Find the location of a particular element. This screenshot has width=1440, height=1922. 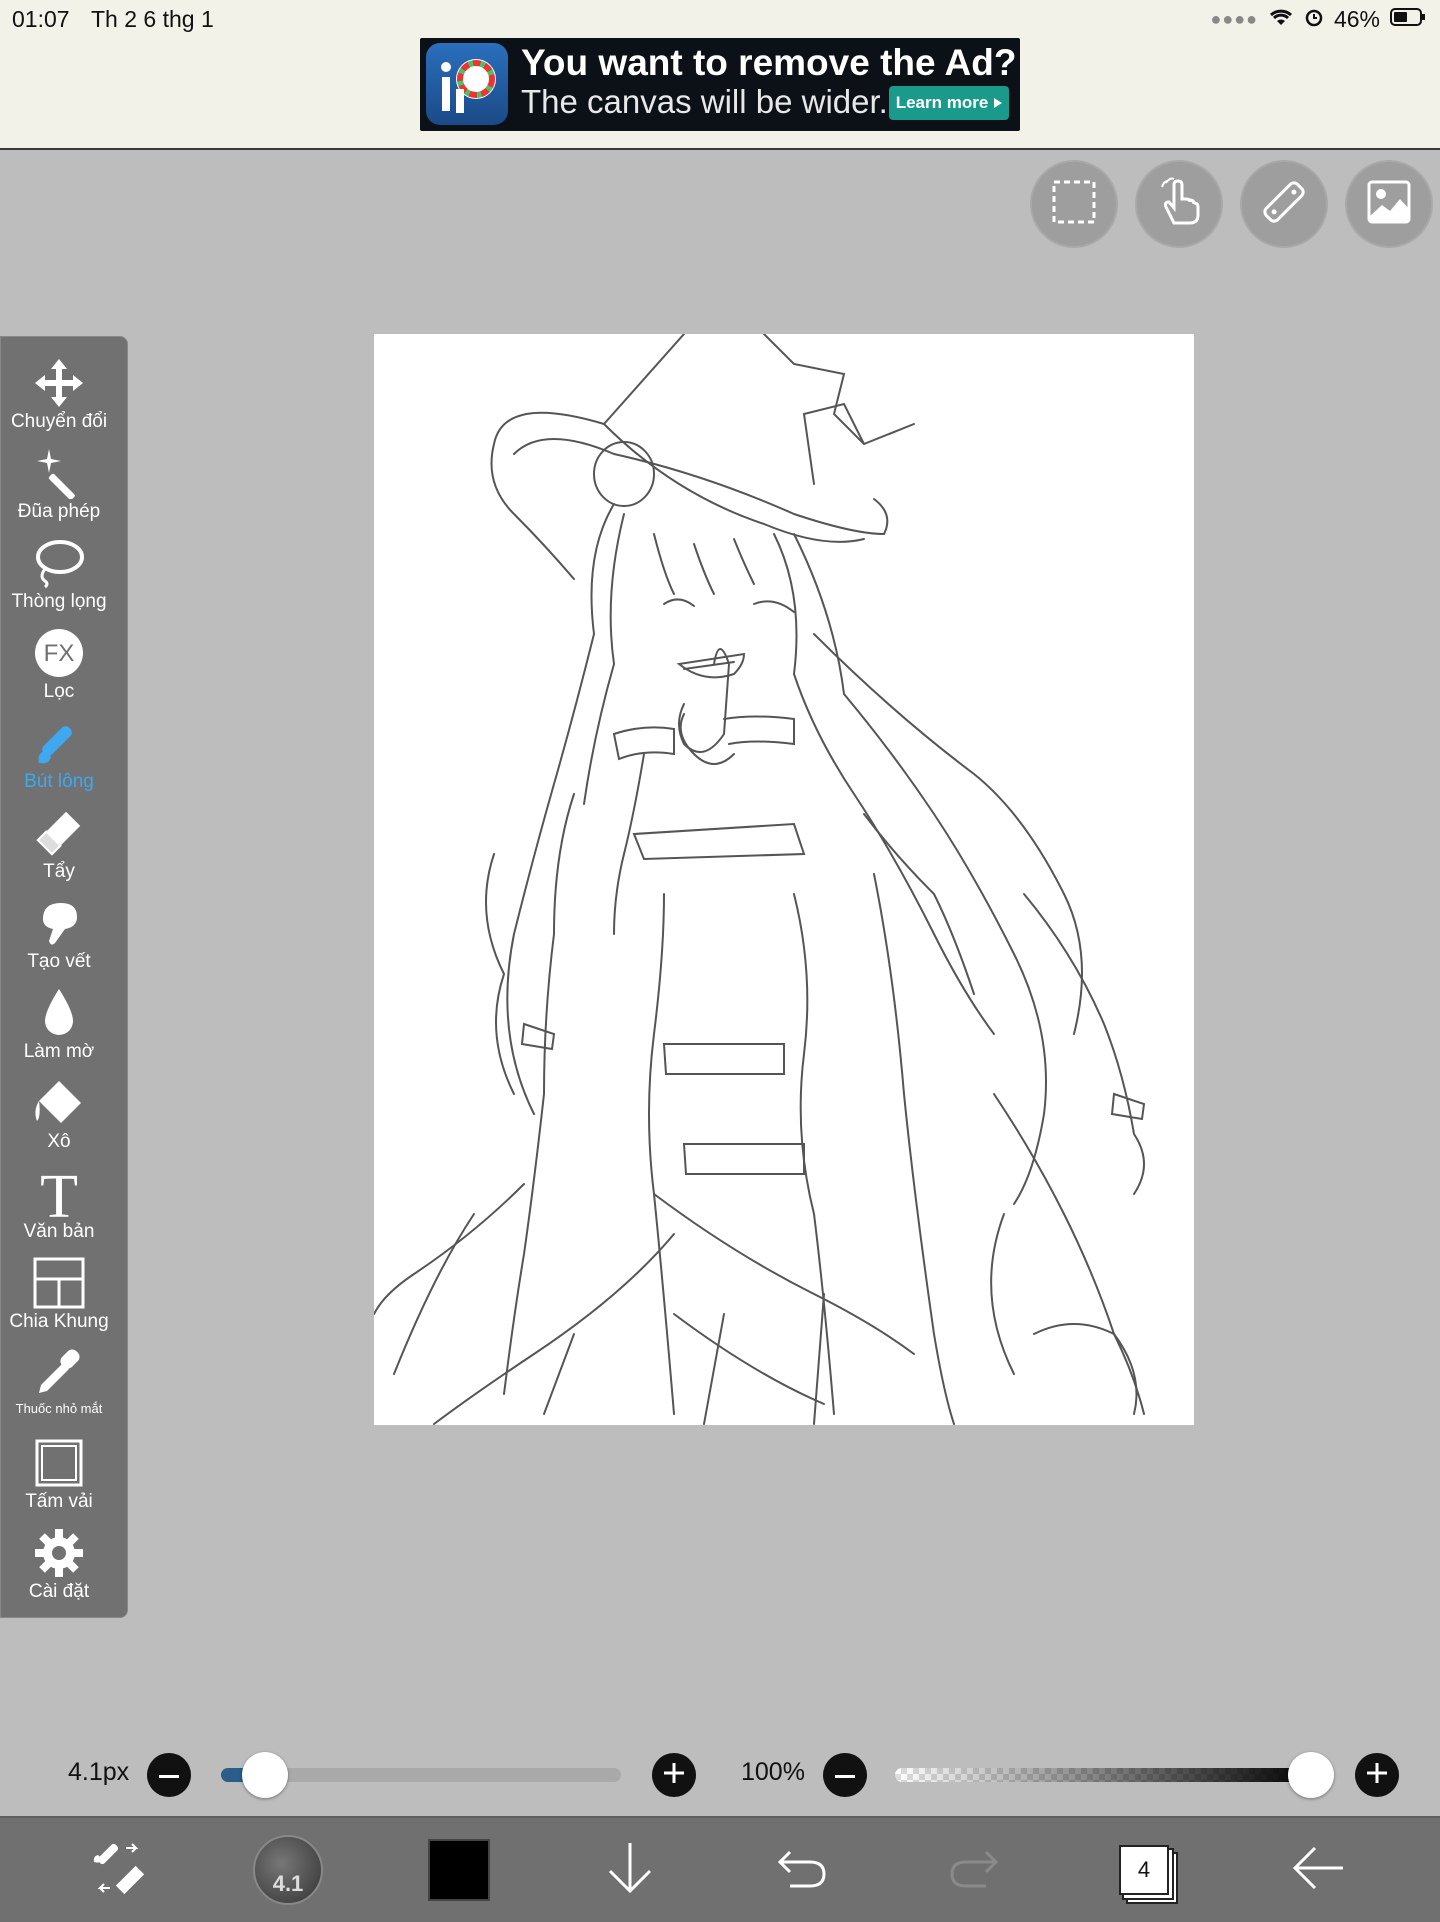

brush-size-slider-handle is located at coordinates (265, 1775).